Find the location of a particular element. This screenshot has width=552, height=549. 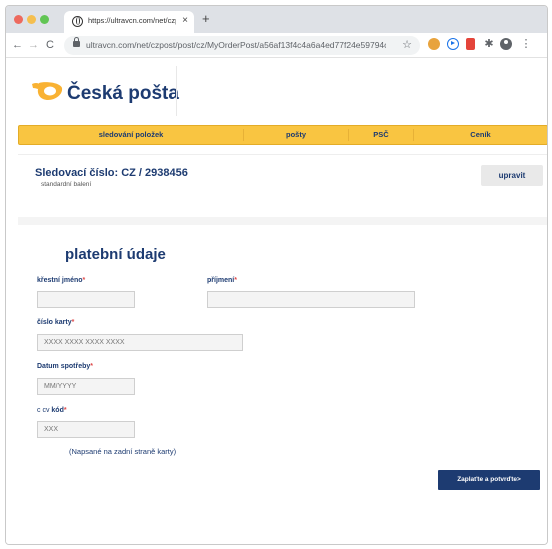

logo: Česká pošta is located at coordinates (105, 95).